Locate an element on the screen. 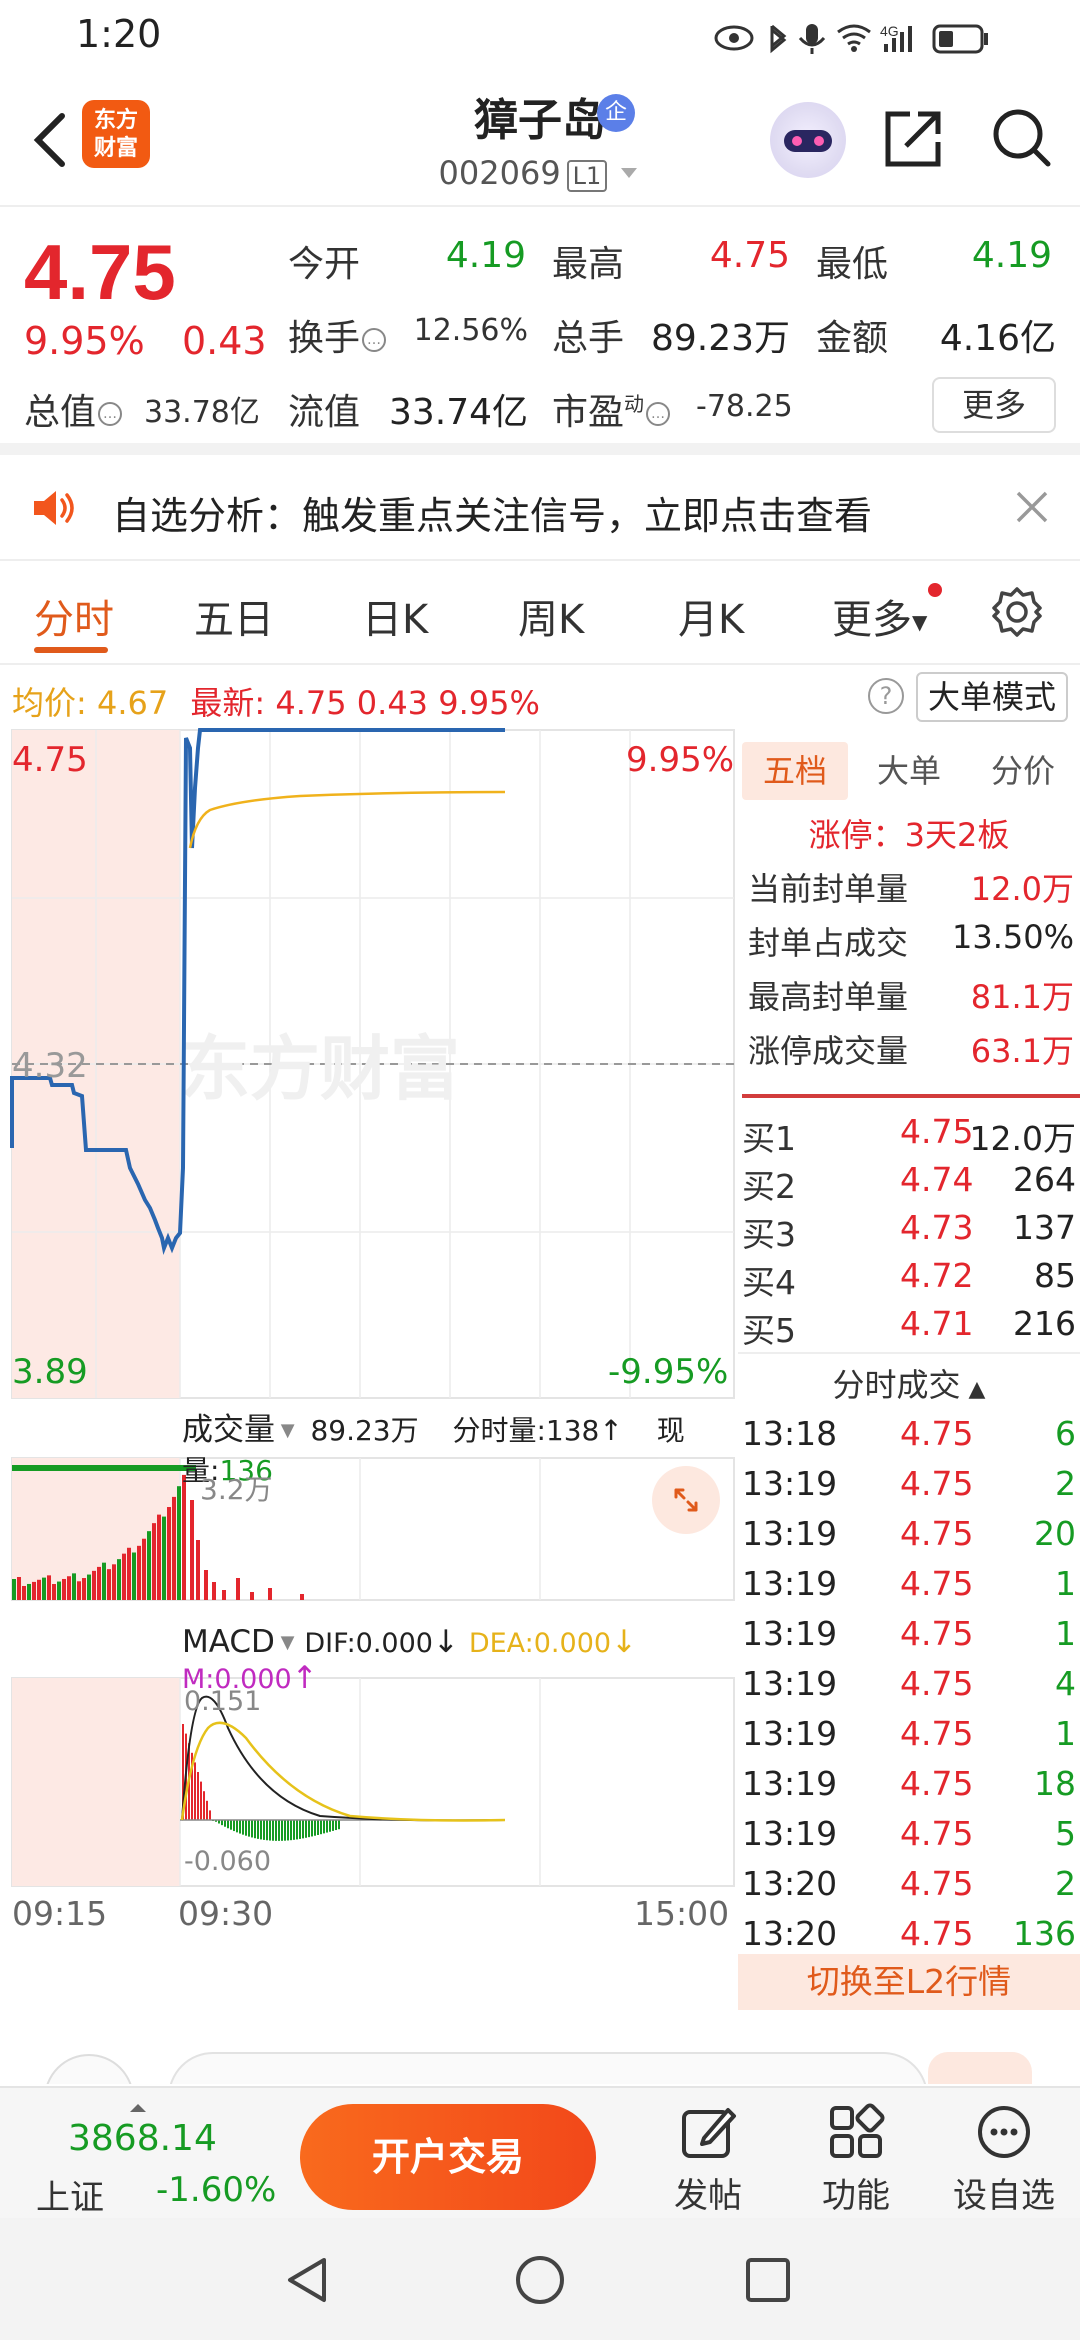  switch-l2-button: 切换至L2行情 is located at coordinates (909, 1982).